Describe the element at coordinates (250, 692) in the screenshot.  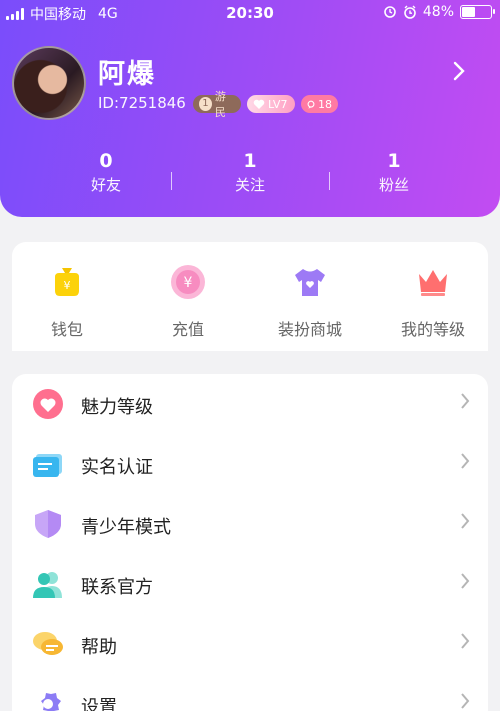
I see `menu-item-settings: 设置` at that location.